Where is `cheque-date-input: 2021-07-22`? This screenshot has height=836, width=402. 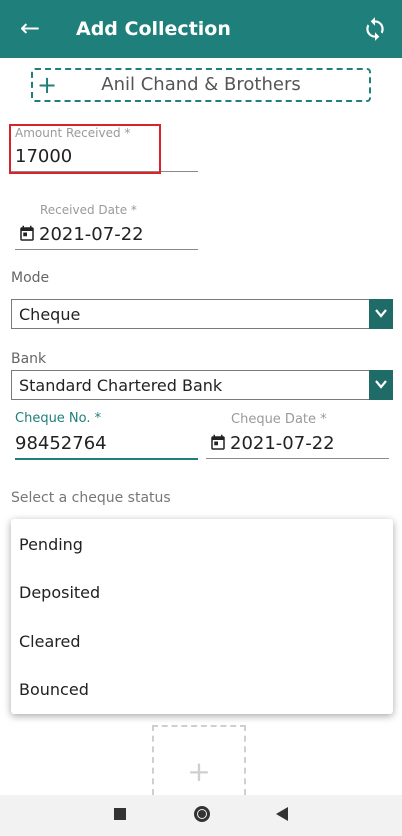
cheque-date-input: 2021-07-22 is located at coordinates (282, 443).